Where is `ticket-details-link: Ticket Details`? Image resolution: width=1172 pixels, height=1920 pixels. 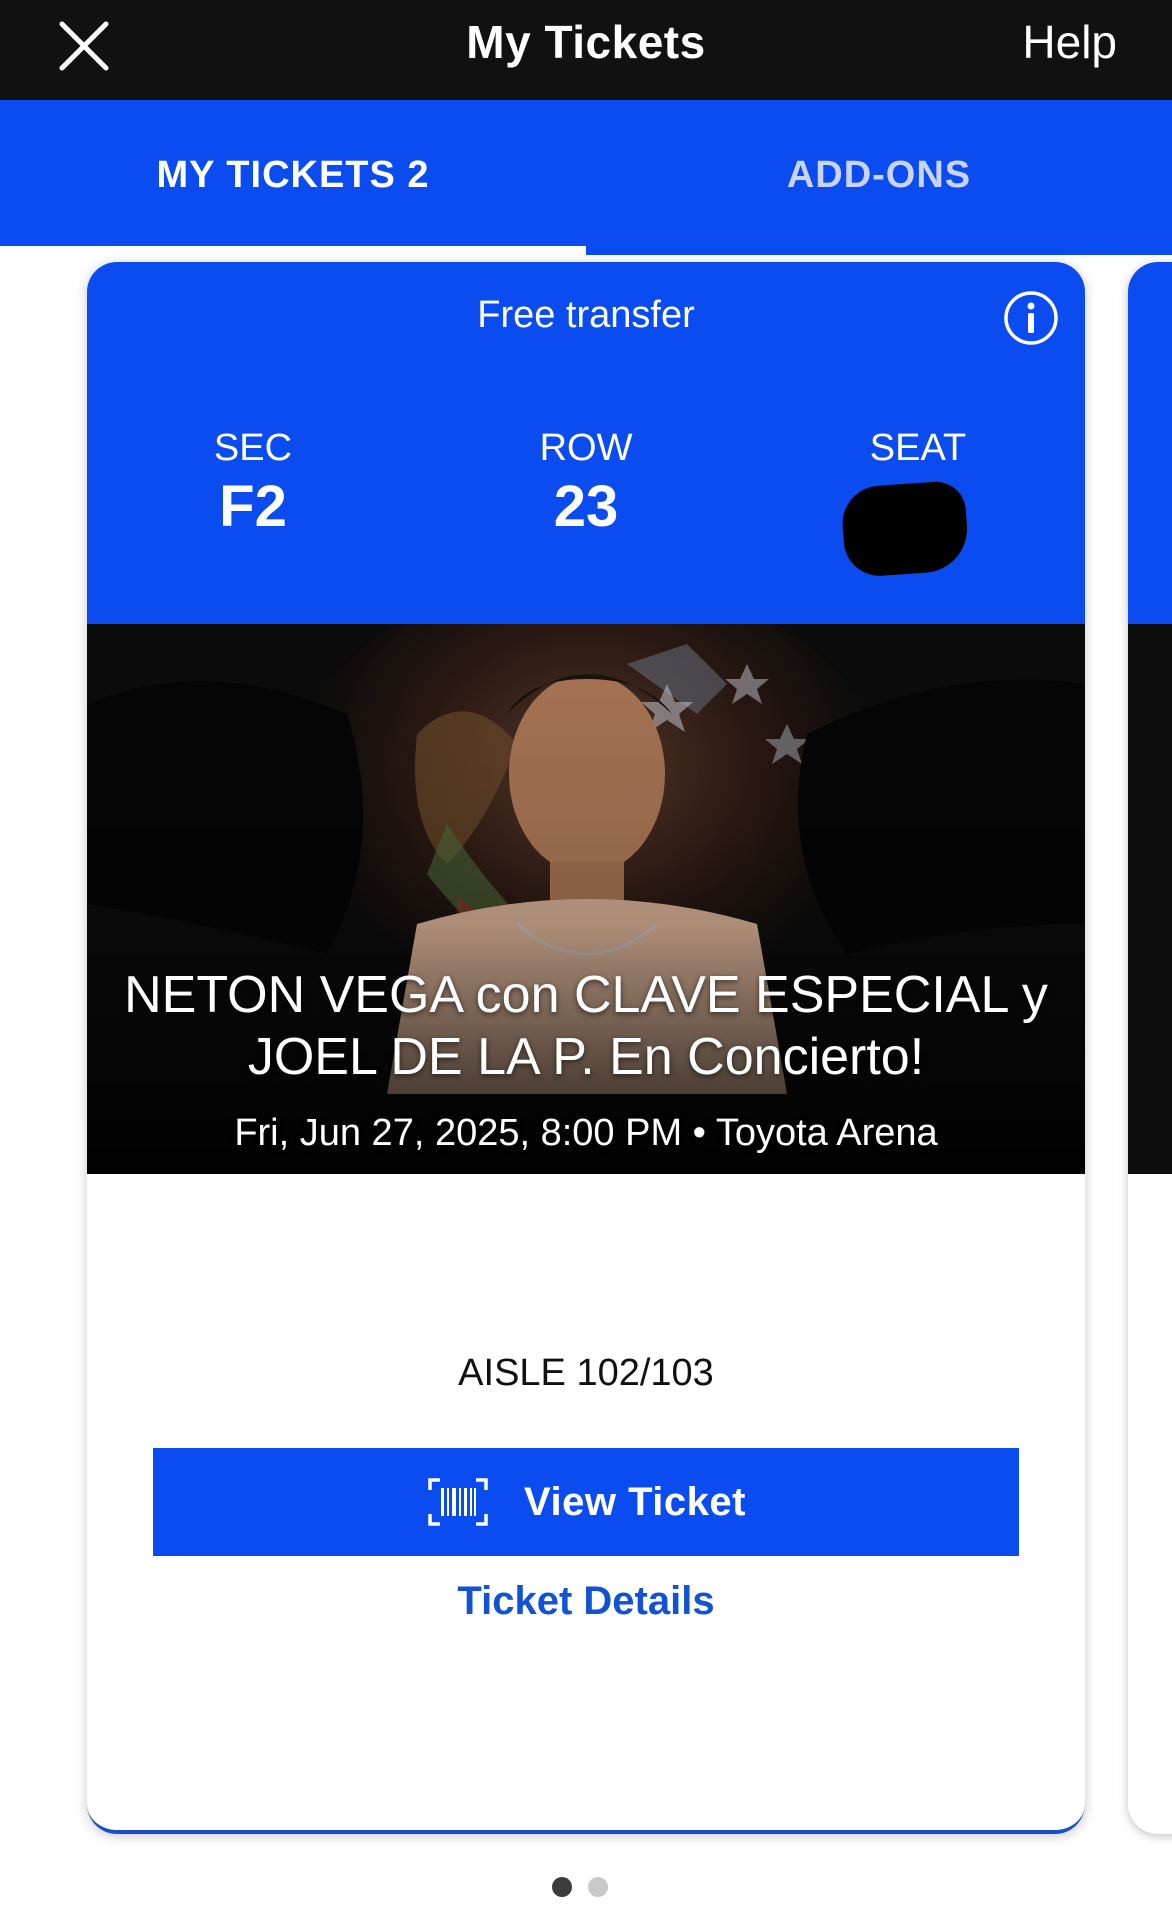
ticket-details-link: Ticket Details is located at coordinates (586, 1601).